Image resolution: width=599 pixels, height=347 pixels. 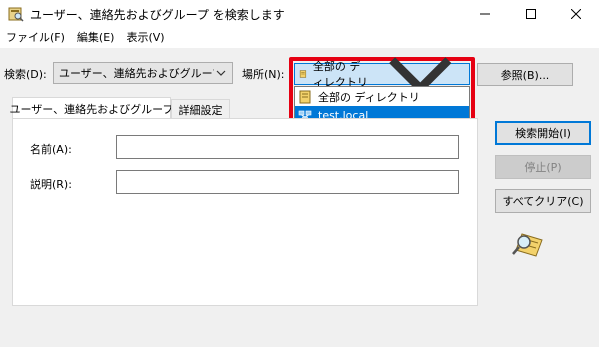 I want to click on menu-view: 表示(V), so click(x=145, y=38).